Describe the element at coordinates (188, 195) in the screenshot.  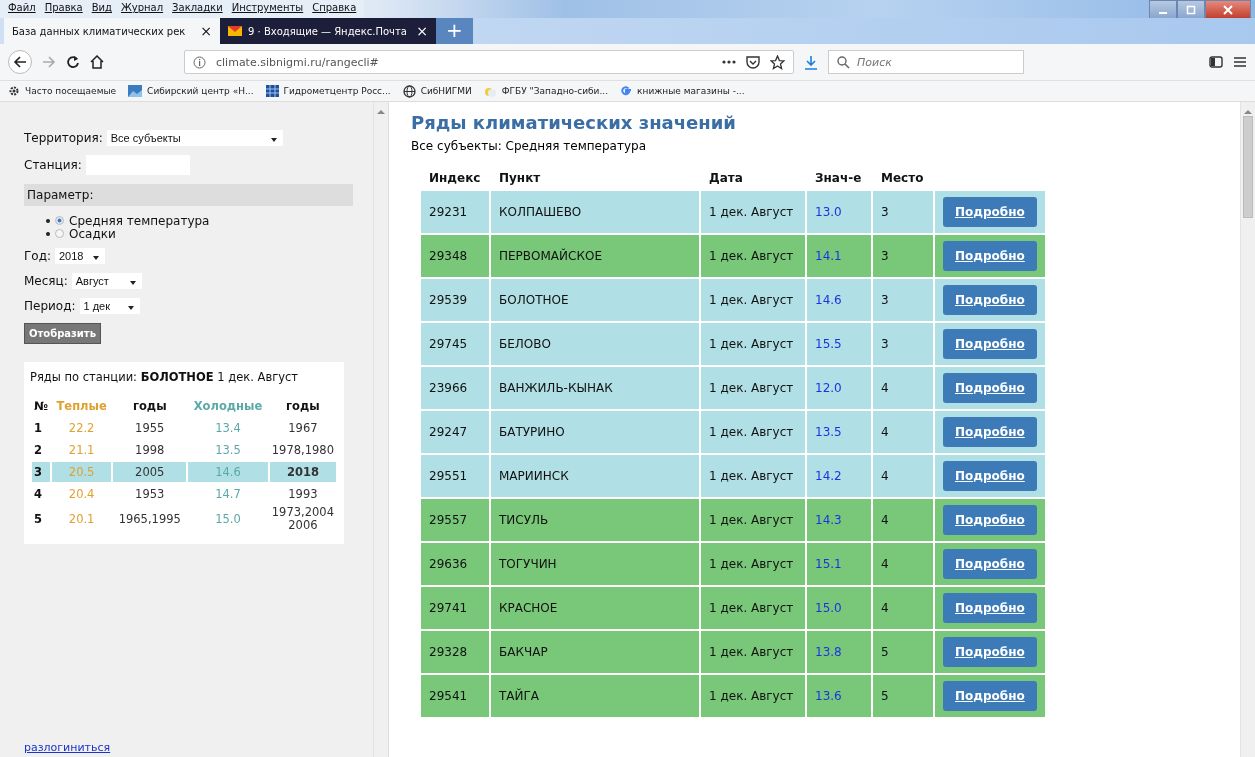
I see `parameter-header: Параметр:` at that location.